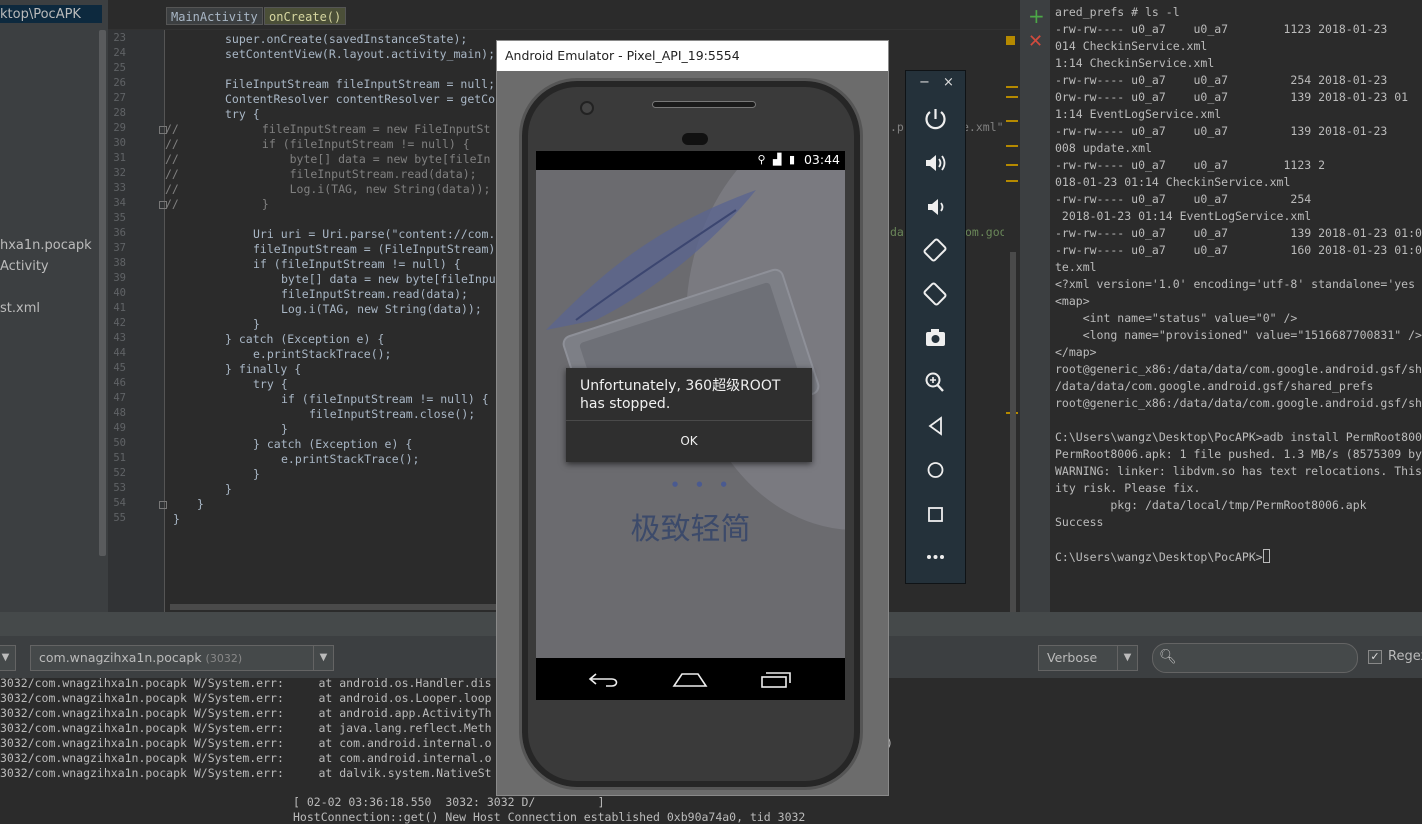 The width and height of the screenshot is (1422, 824). What do you see at coordinates (214, 16) in the screenshot?
I see `breadcrumb-class: MainActivity` at bounding box center [214, 16].